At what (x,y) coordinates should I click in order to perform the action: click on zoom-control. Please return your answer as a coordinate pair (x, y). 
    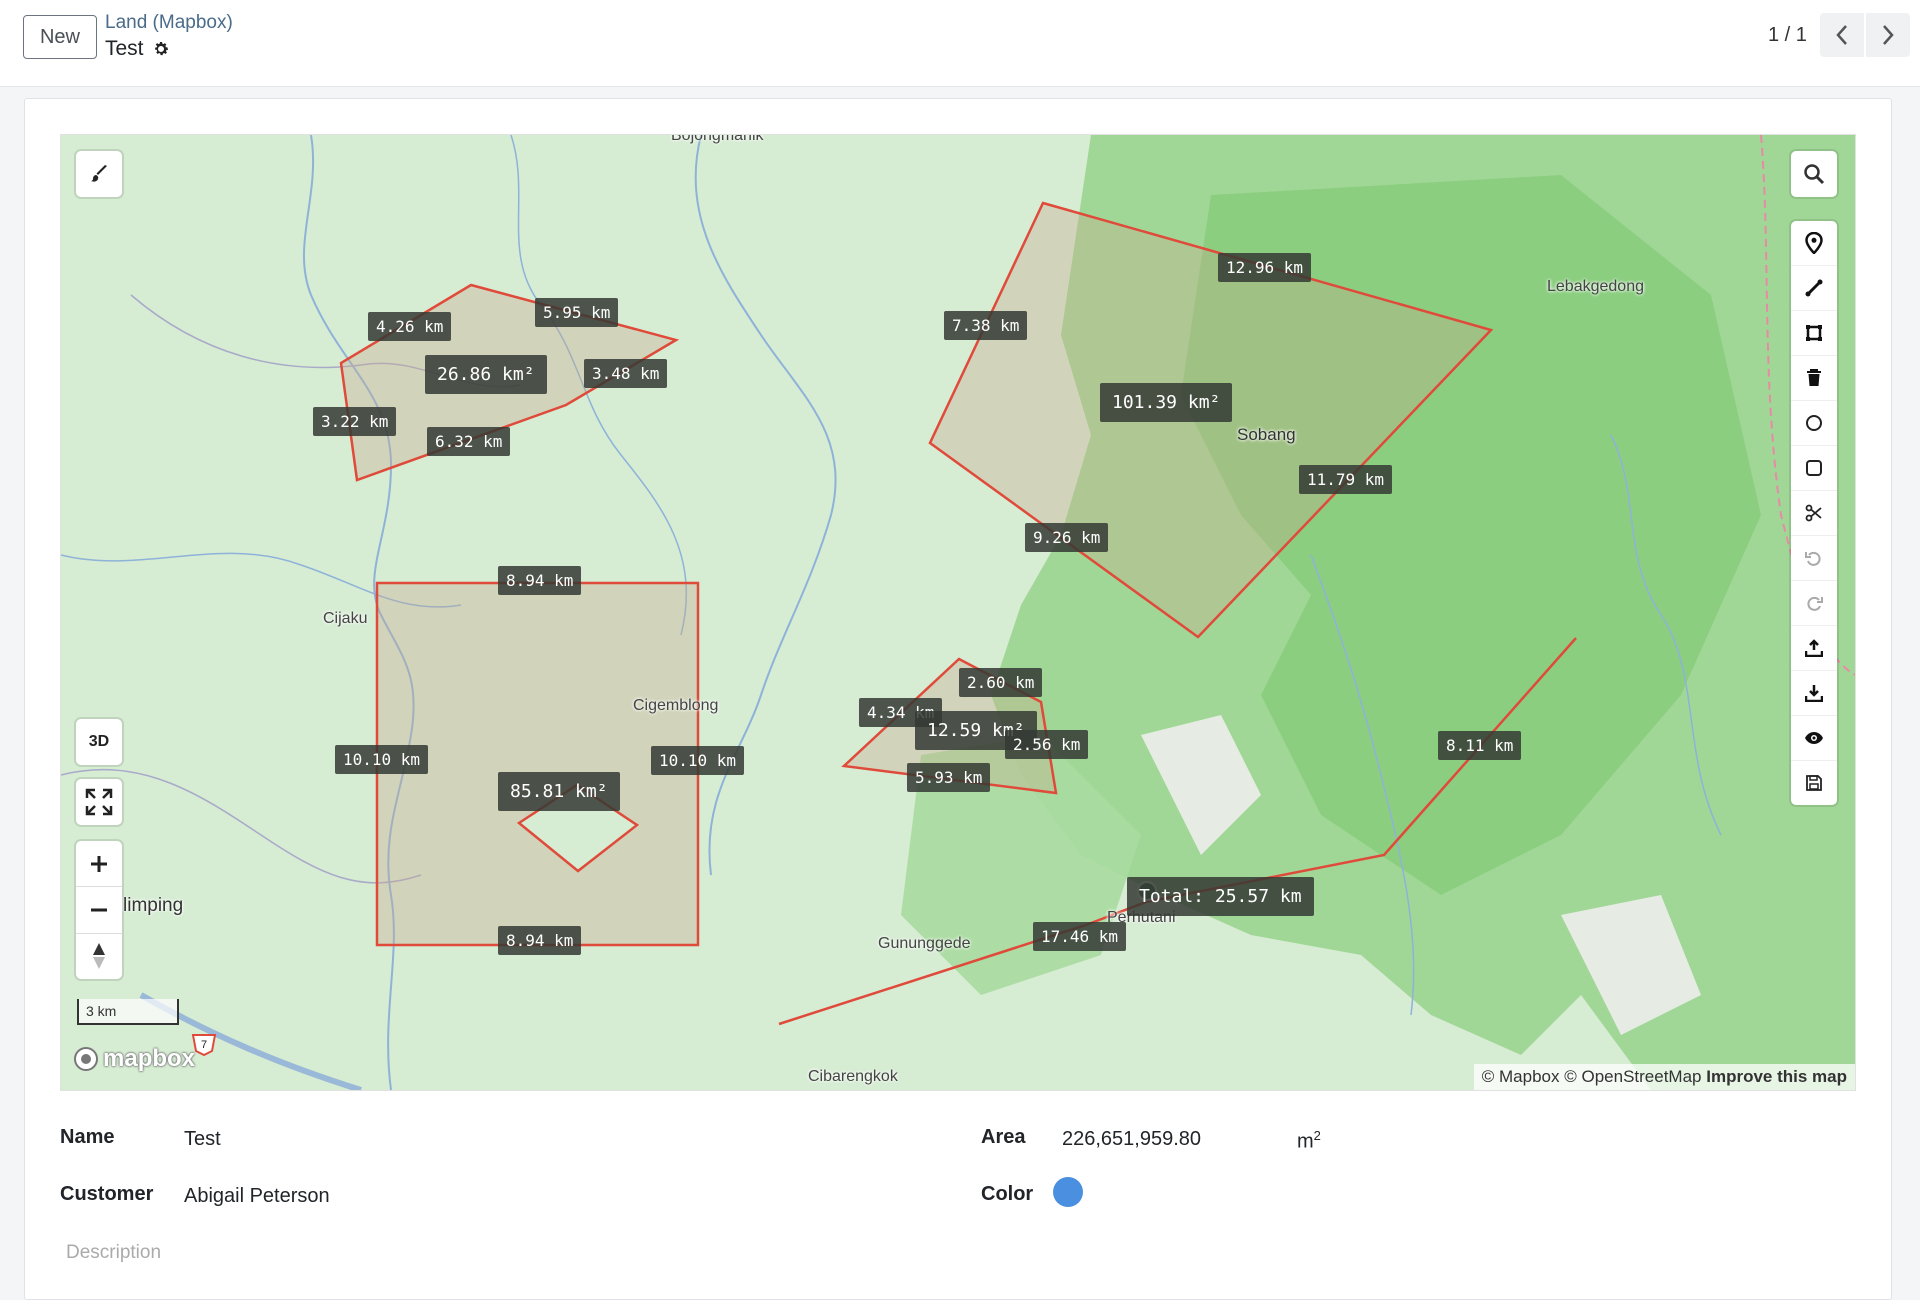
    Looking at the image, I should click on (99, 910).